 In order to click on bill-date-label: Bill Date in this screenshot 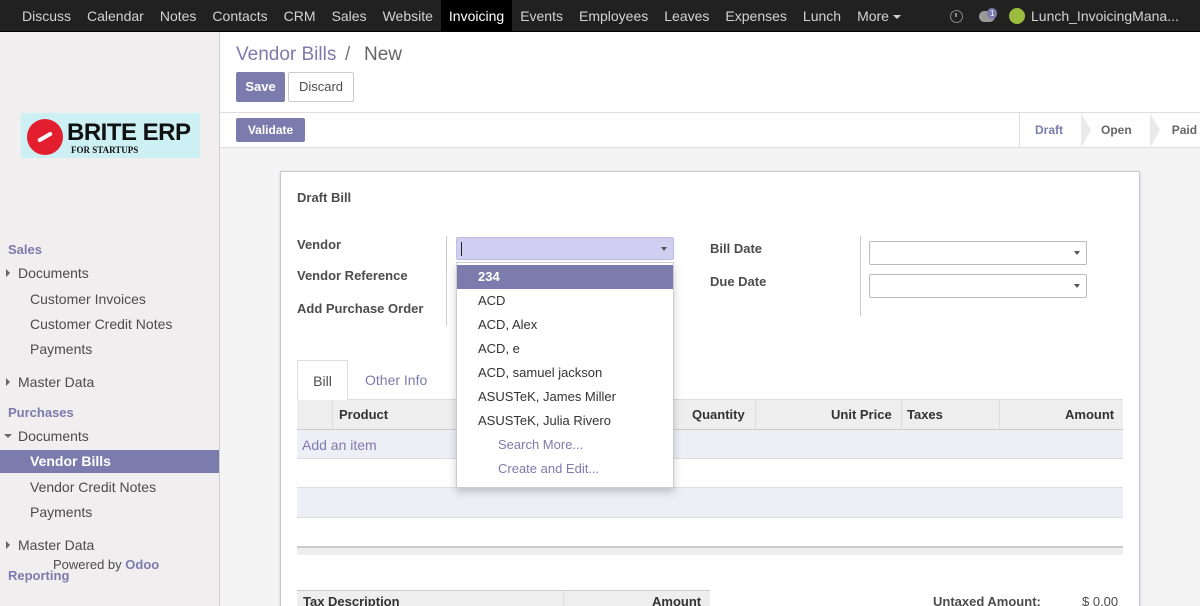, I will do `click(736, 248)`.